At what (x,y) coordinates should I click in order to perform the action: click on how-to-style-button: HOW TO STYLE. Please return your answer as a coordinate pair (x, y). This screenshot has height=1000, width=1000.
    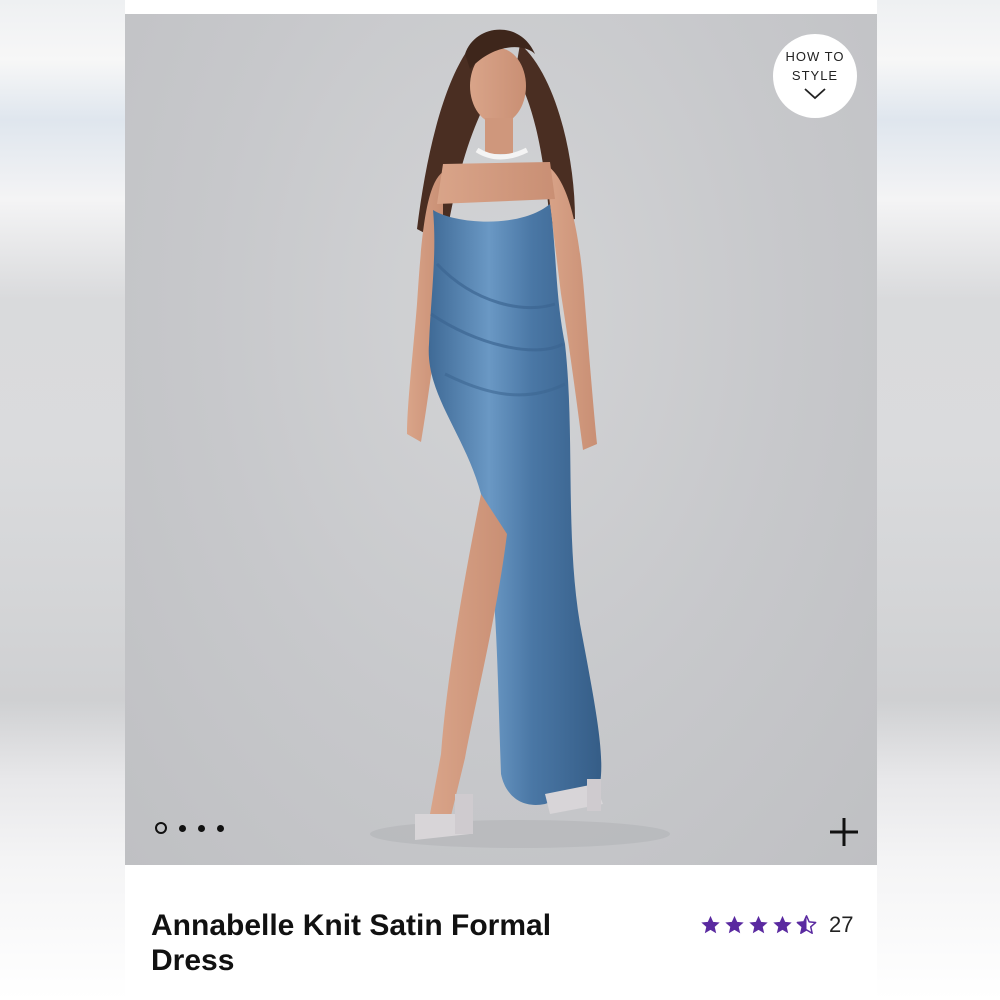
    Looking at the image, I should click on (815, 76).